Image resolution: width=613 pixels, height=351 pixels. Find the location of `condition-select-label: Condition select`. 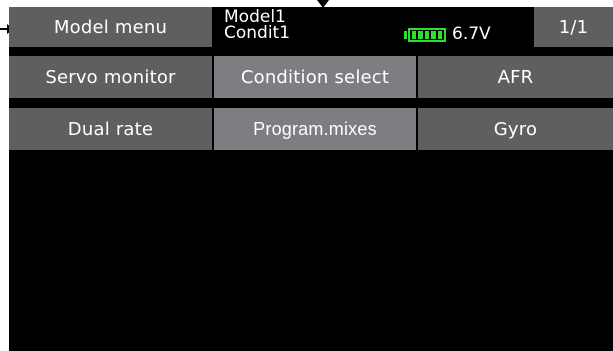

condition-select-label: Condition select is located at coordinates (315, 77).